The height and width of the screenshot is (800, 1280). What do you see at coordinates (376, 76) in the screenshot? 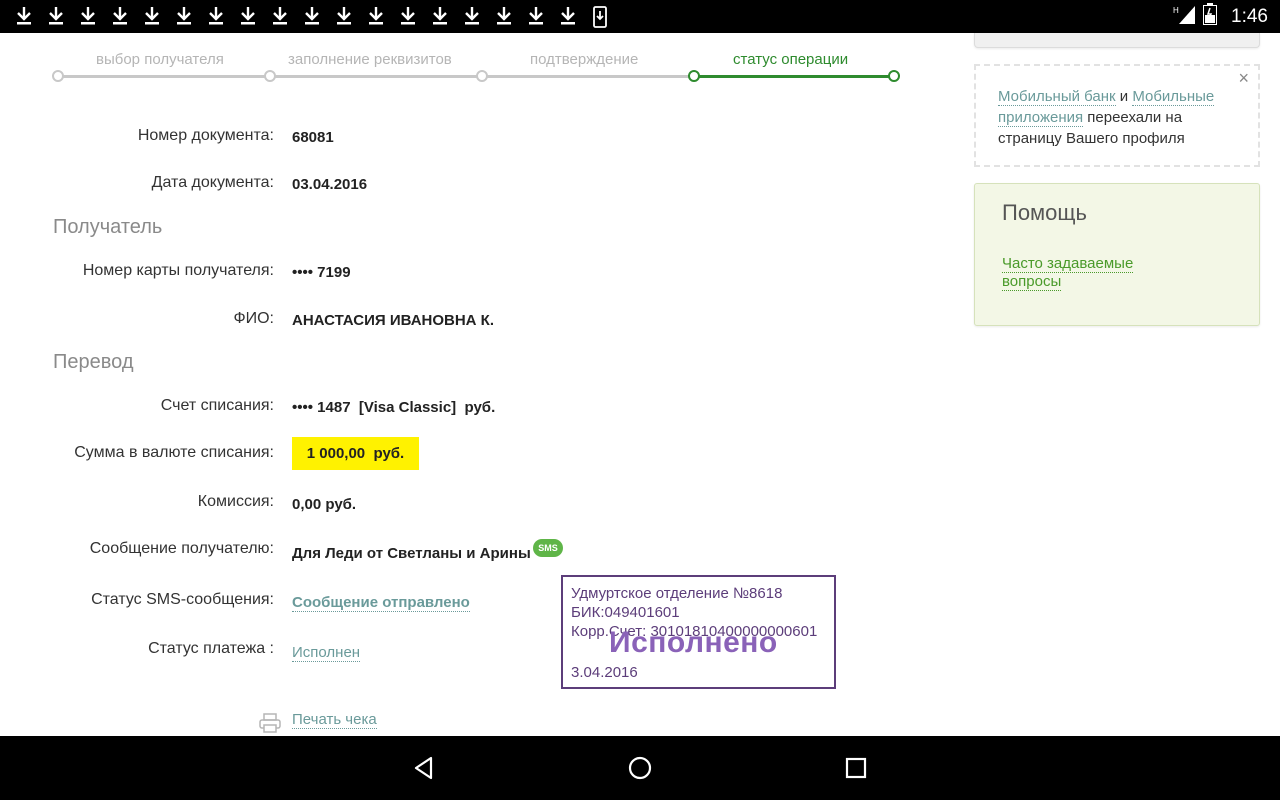
I see `steps-line-inactive` at bounding box center [376, 76].